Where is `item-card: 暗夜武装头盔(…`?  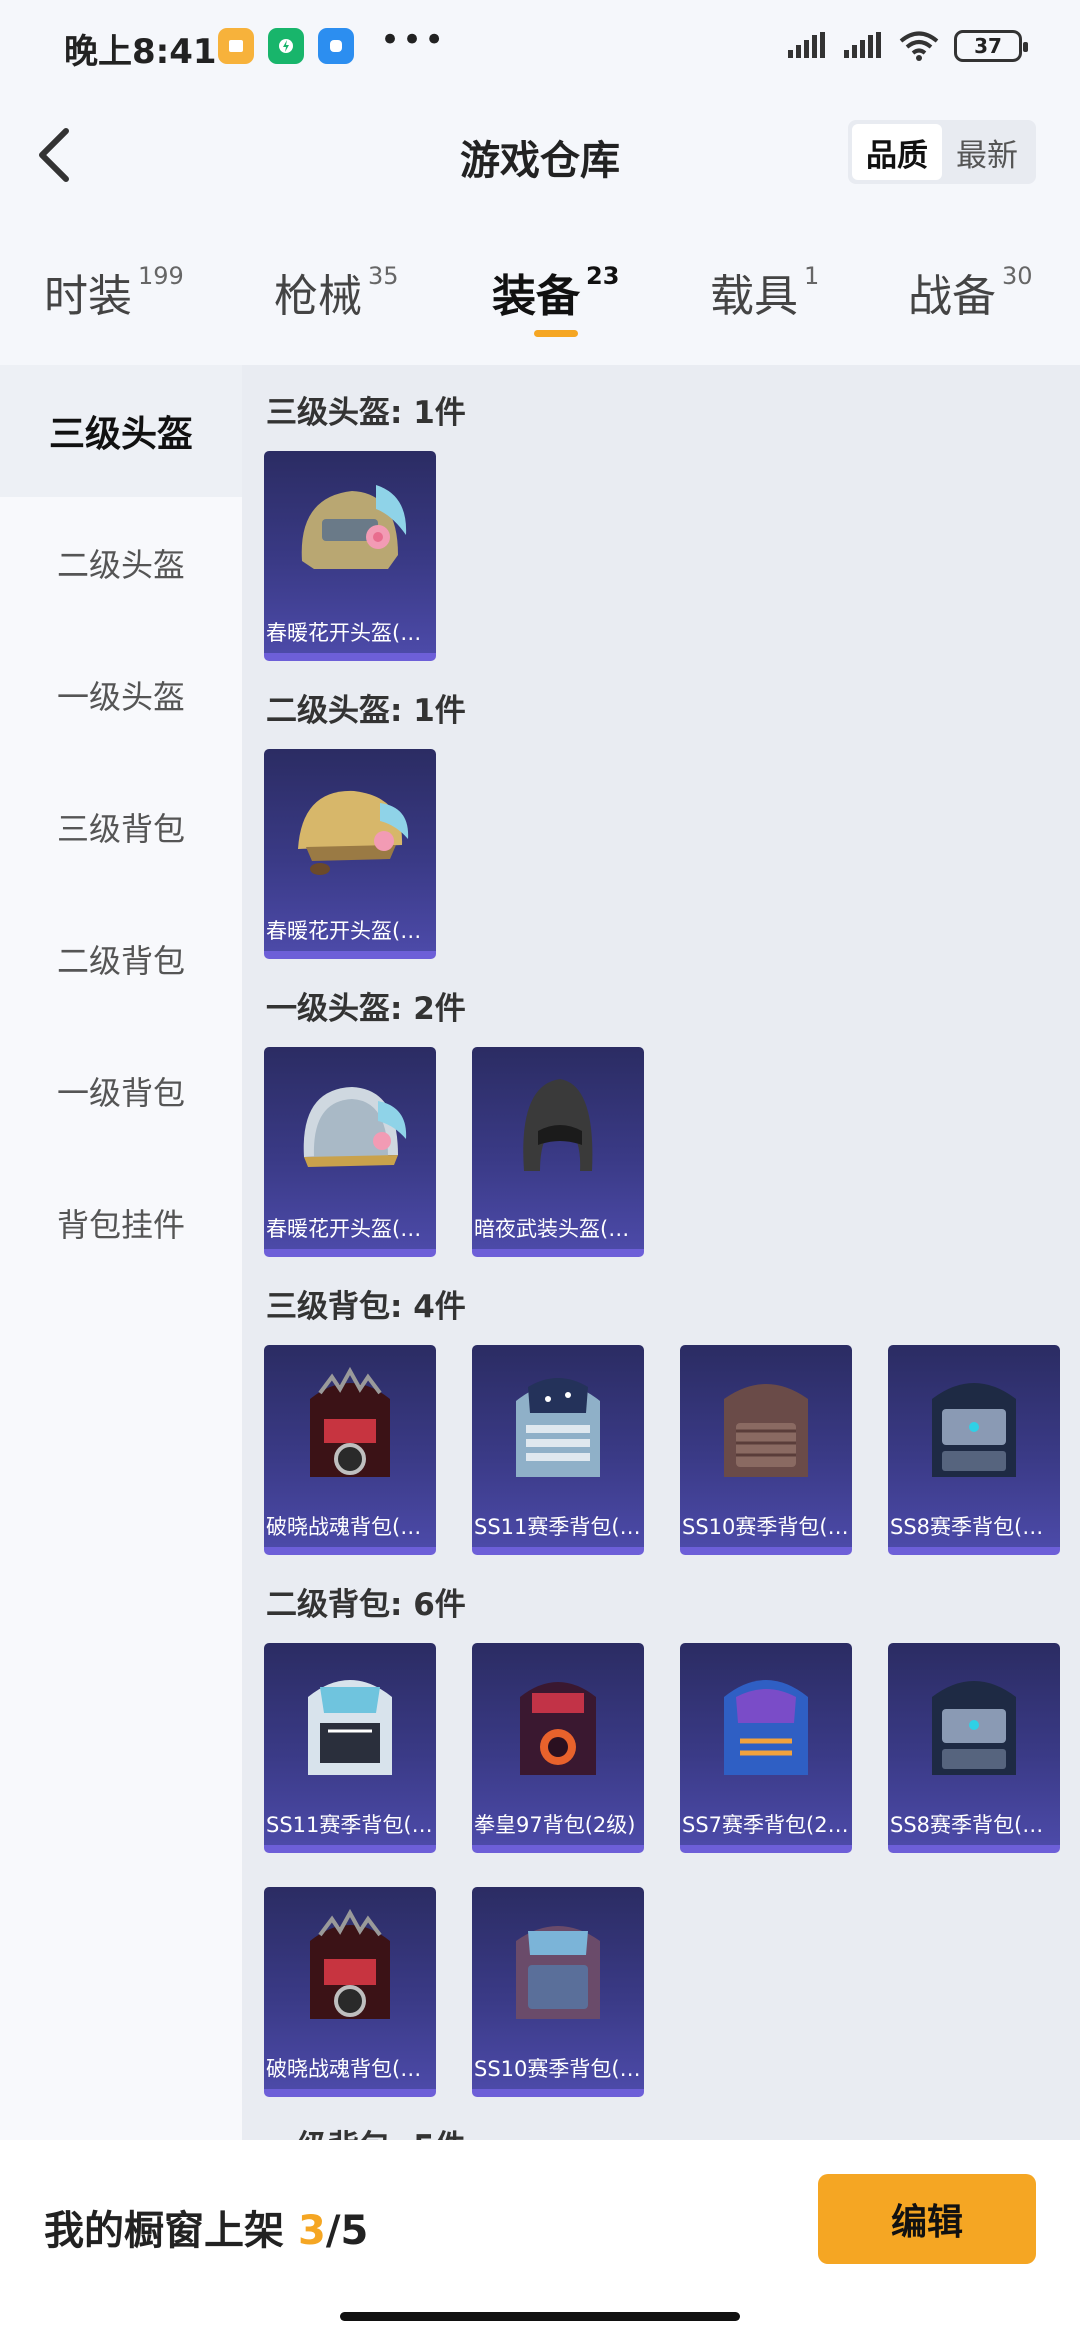
item-card: 暗夜武装头盔(… is located at coordinates (558, 1152).